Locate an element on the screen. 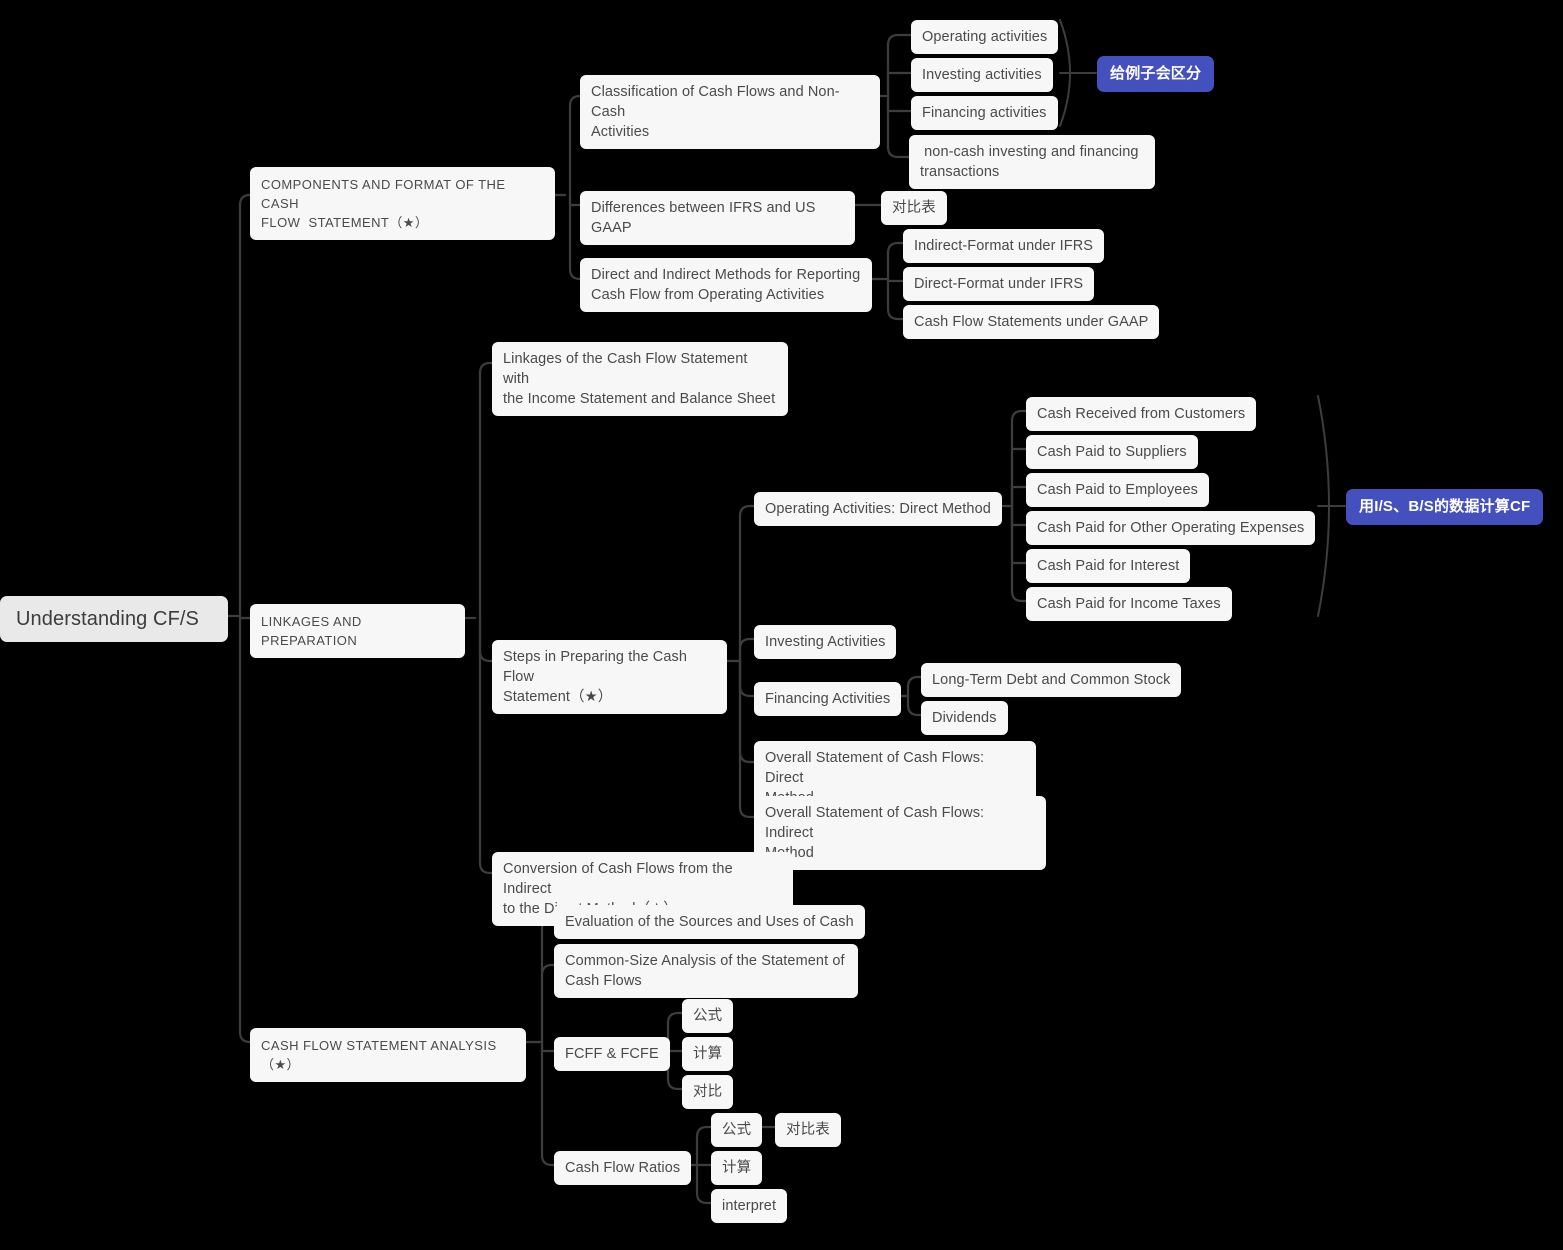 Image resolution: width=1563 pixels, height=1250 pixels. badge-give-examples-distinguish: 给例子会区分 is located at coordinates (1156, 74).